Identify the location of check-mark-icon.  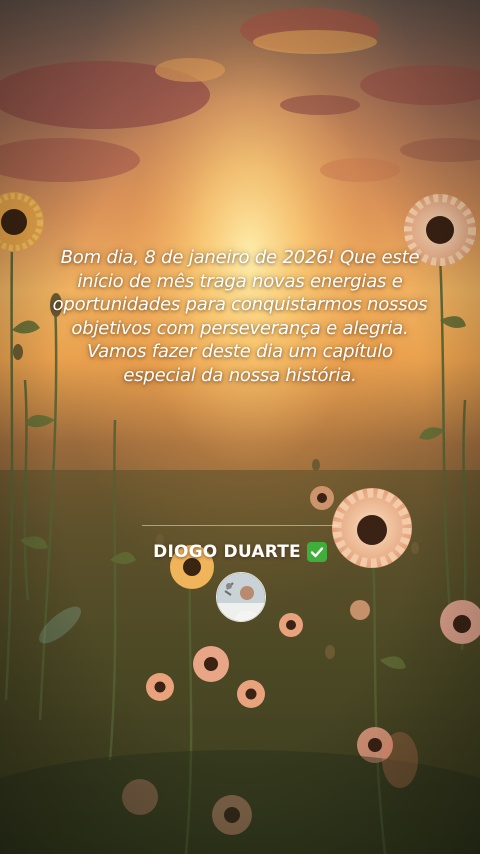
(316, 552).